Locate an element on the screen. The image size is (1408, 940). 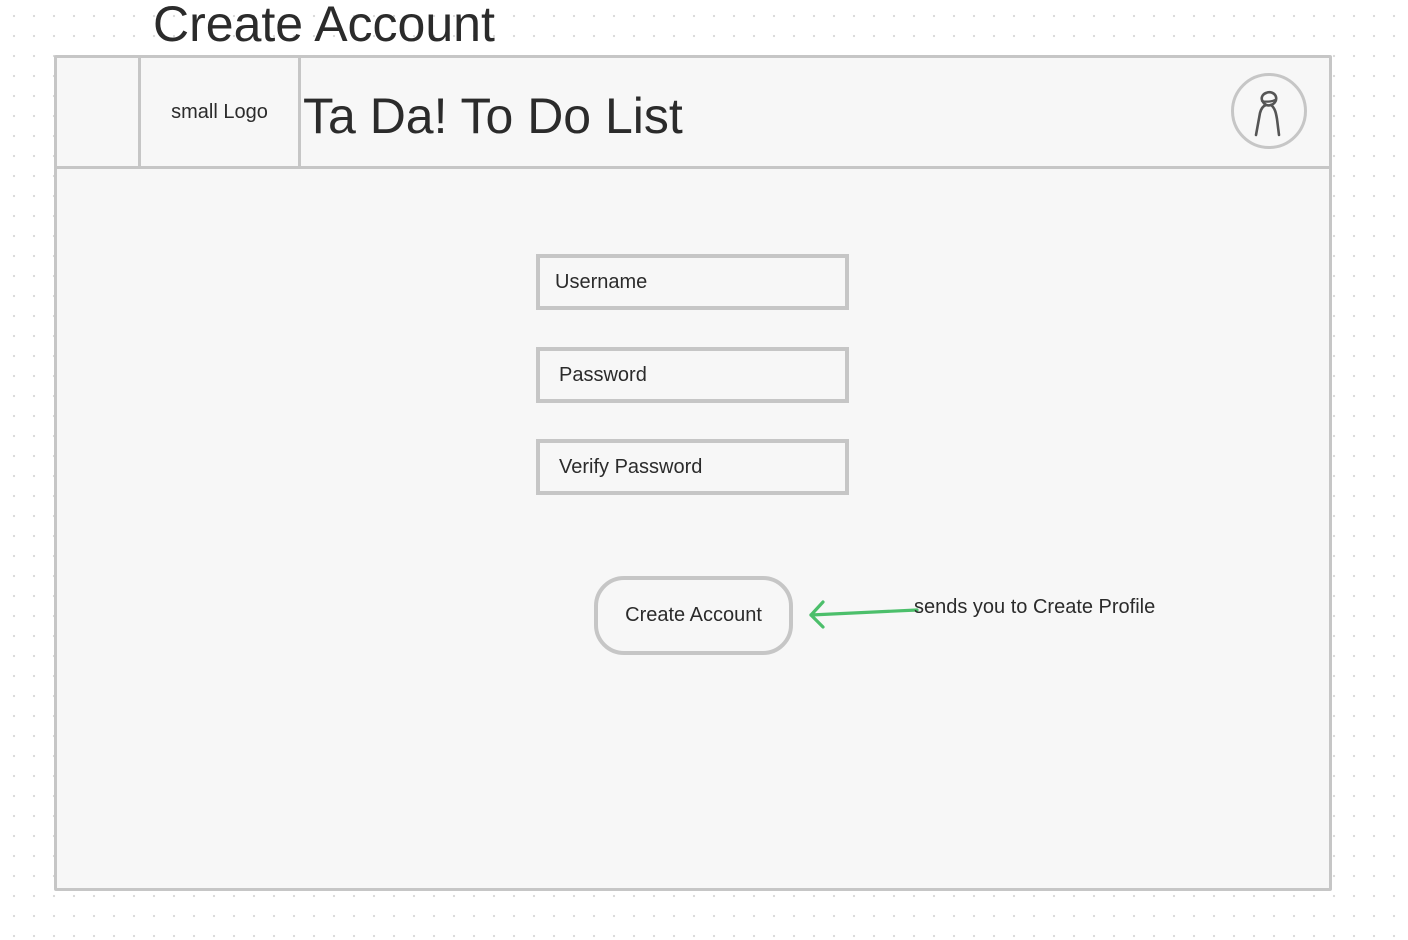
user-avatar-button is located at coordinates (1269, 111).